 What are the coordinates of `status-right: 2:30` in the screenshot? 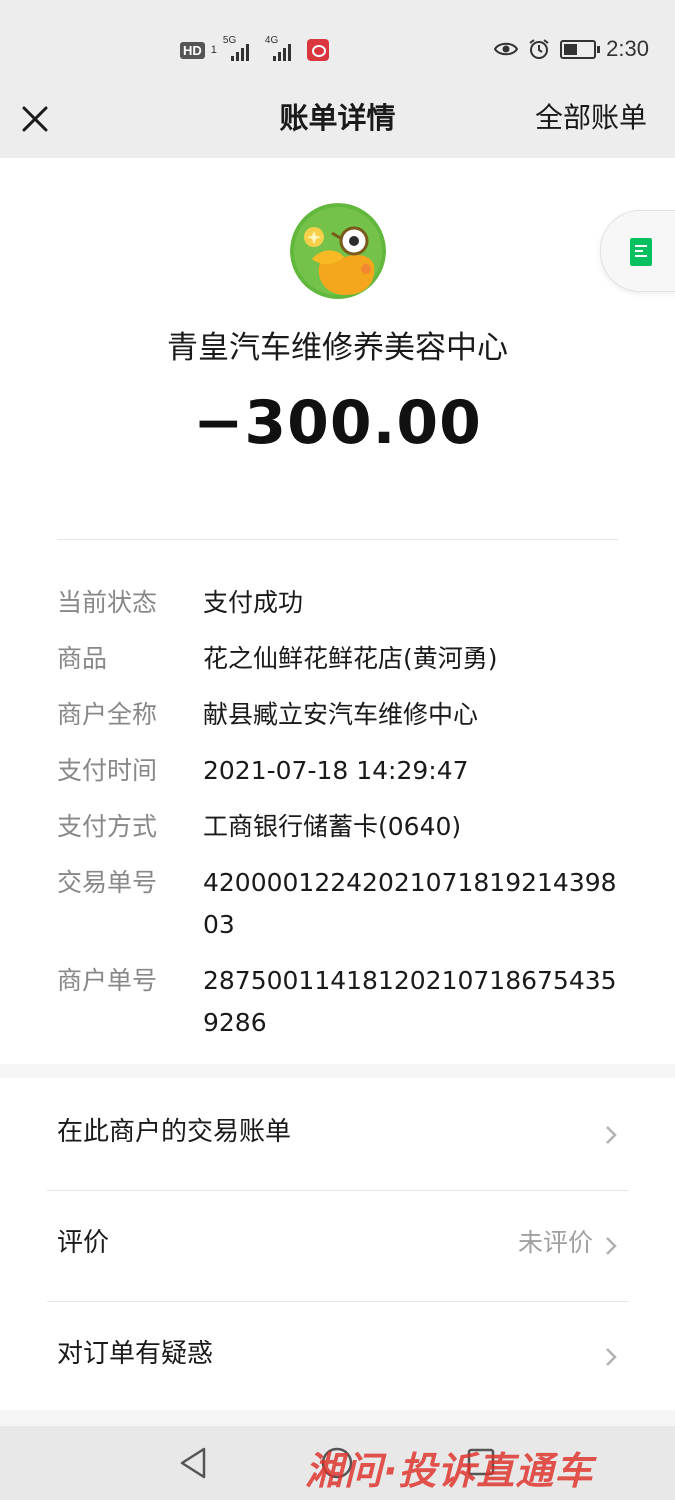 It's located at (571, 49).